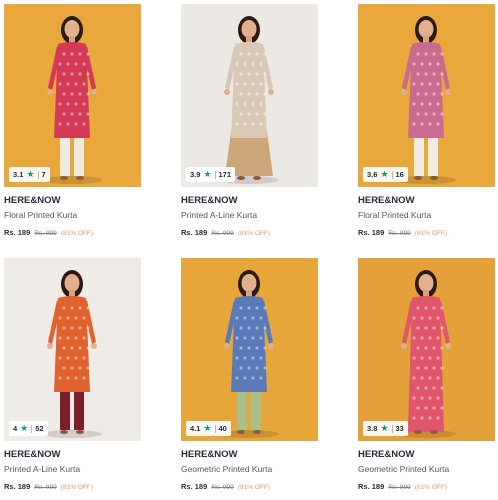 This screenshot has width=498, height=500. I want to click on rating-badge: 3.8 ★ 33, so click(385, 428).